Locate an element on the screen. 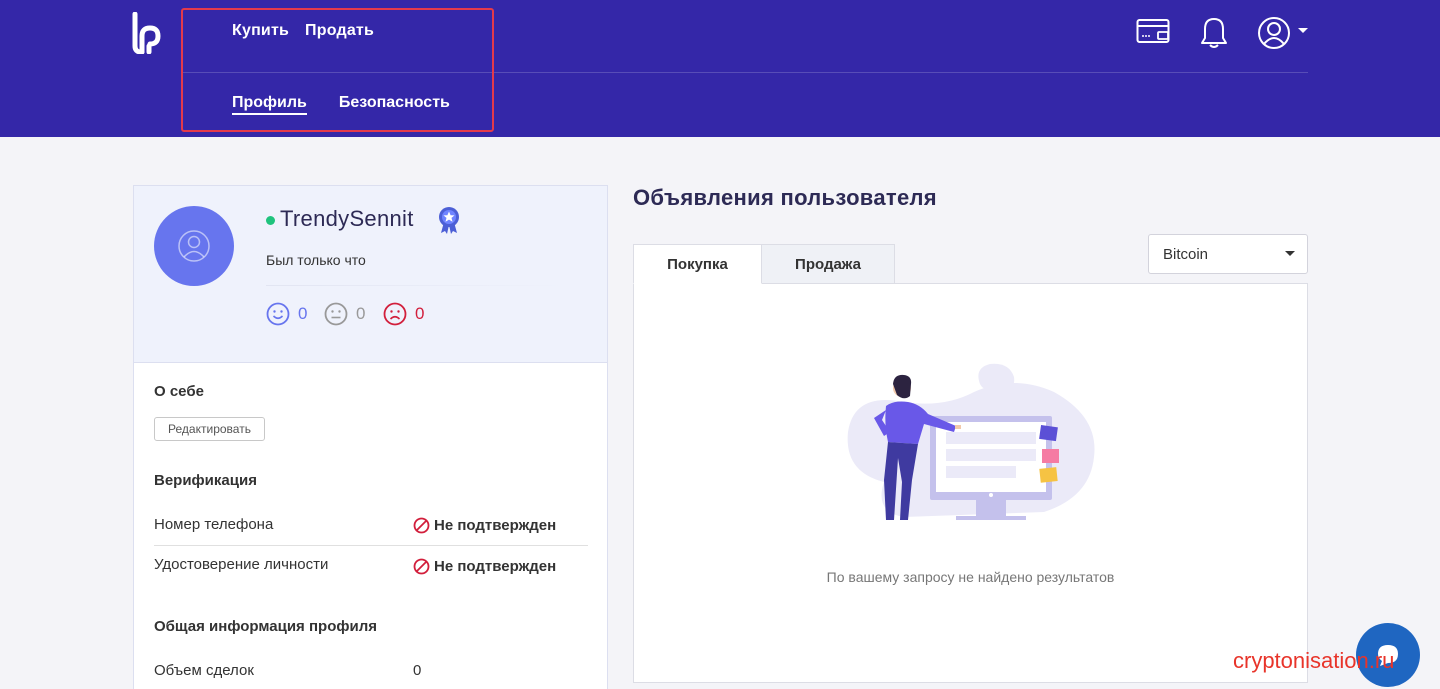  about-title: О себе is located at coordinates (179, 391).